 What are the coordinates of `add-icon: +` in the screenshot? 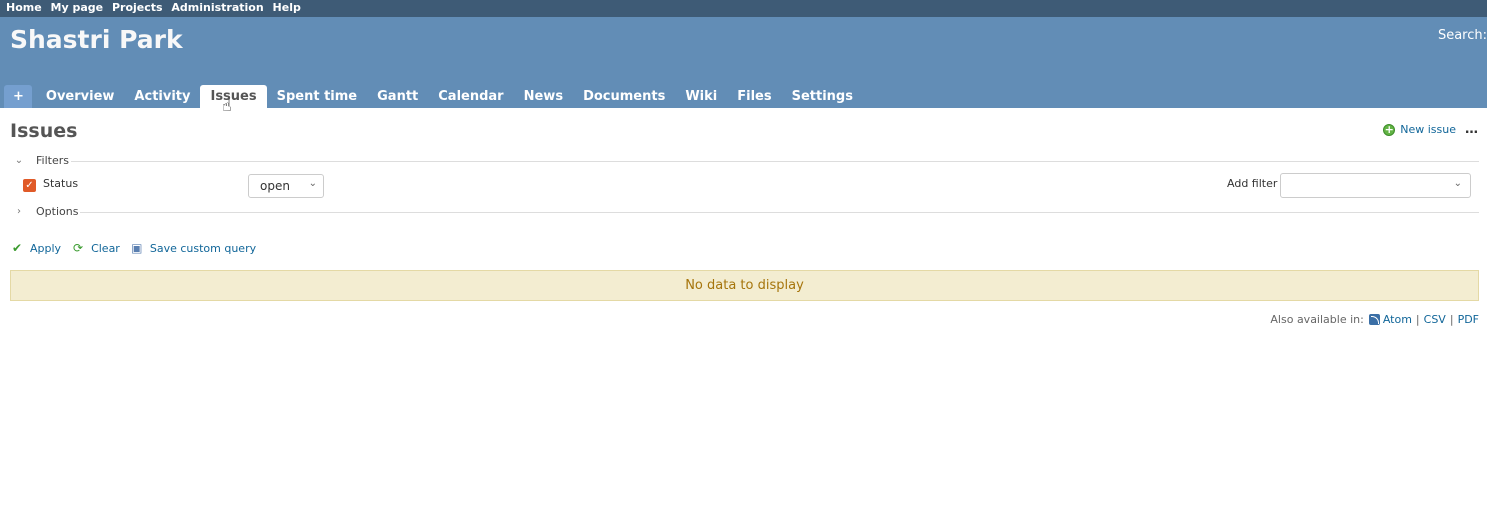 It's located at (1389, 129).